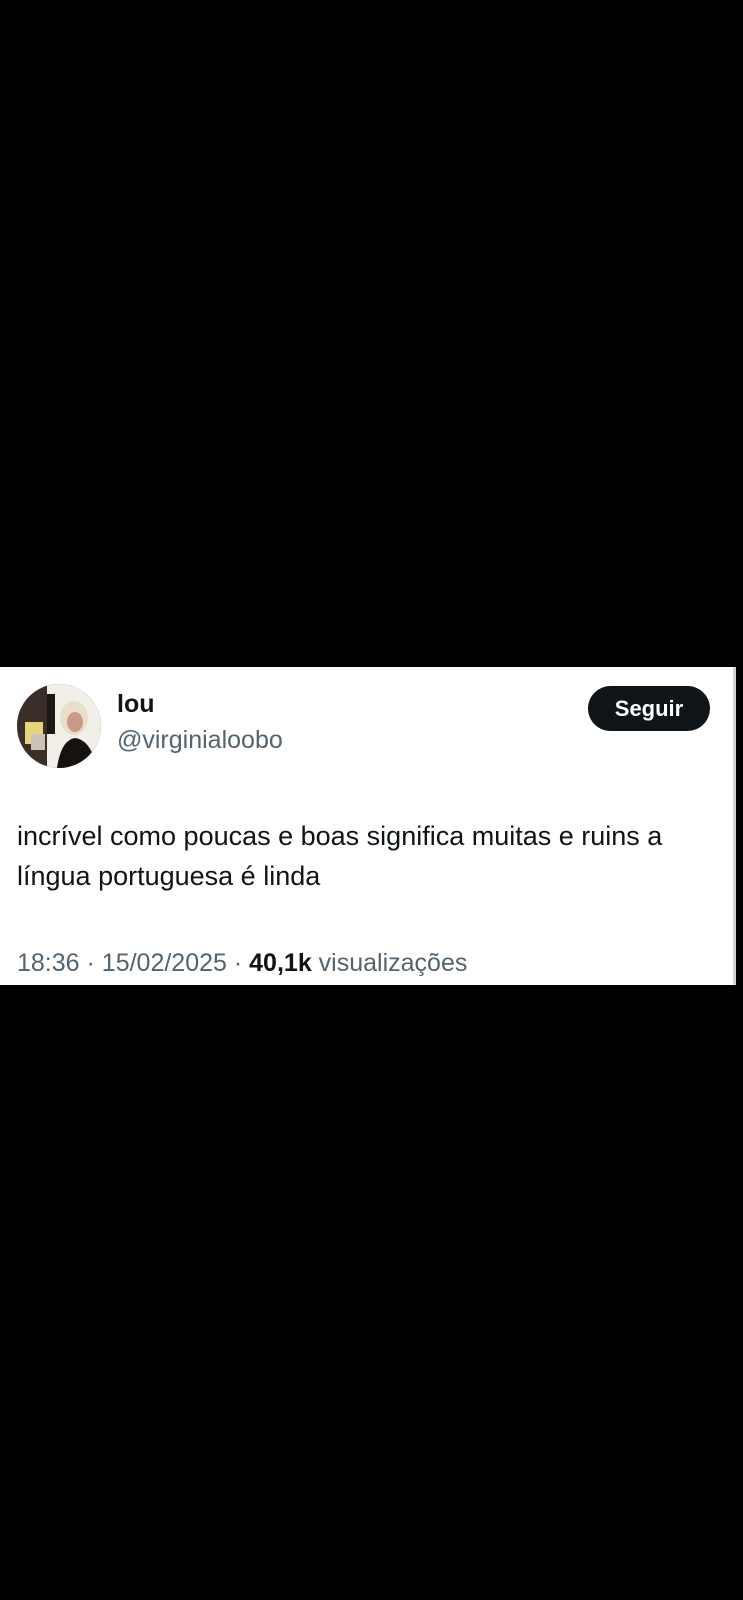 This screenshot has width=743, height=1600. I want to click on profile-photo-icon, so click(59, 726).